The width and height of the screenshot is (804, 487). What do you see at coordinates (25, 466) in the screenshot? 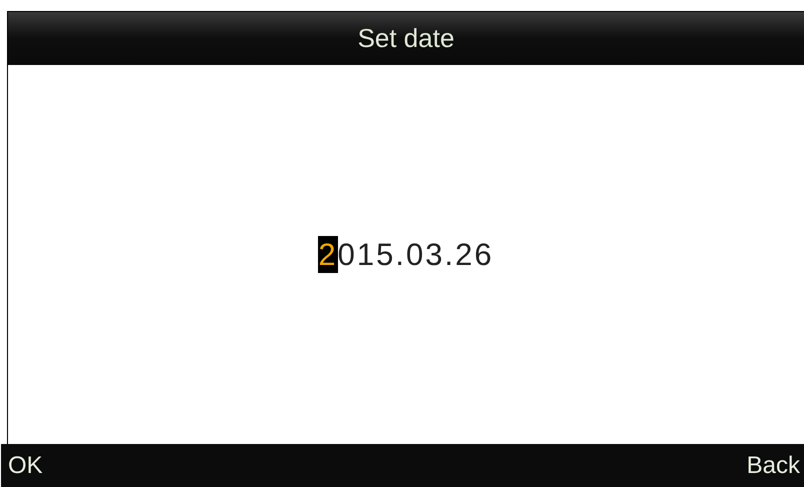
I see `softkey: OK` at bounding box center [25, 466].